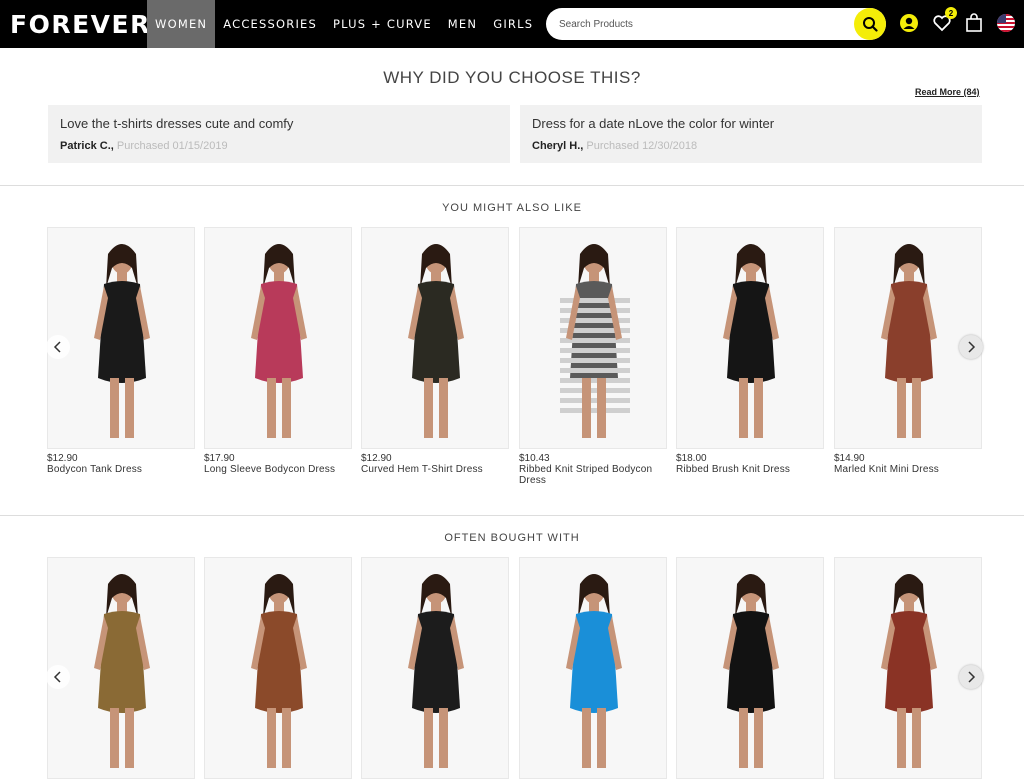  Describe the element at coordinates (849, 458) in the screenshot. I see `product-price: $14.90` at that location.